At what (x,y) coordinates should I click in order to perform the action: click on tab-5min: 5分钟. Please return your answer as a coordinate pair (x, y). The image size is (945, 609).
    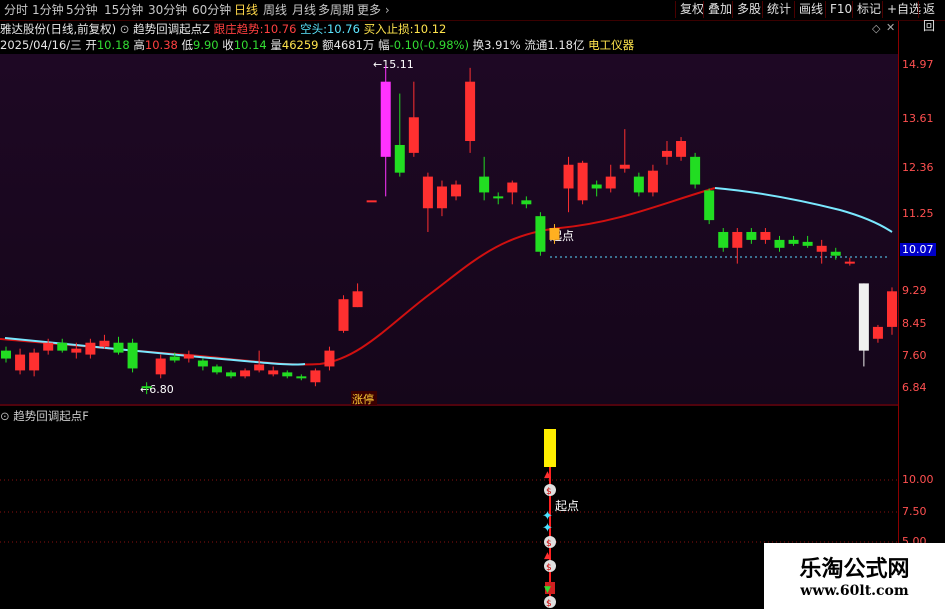
    Looking at the image, I should click on (82, 10).